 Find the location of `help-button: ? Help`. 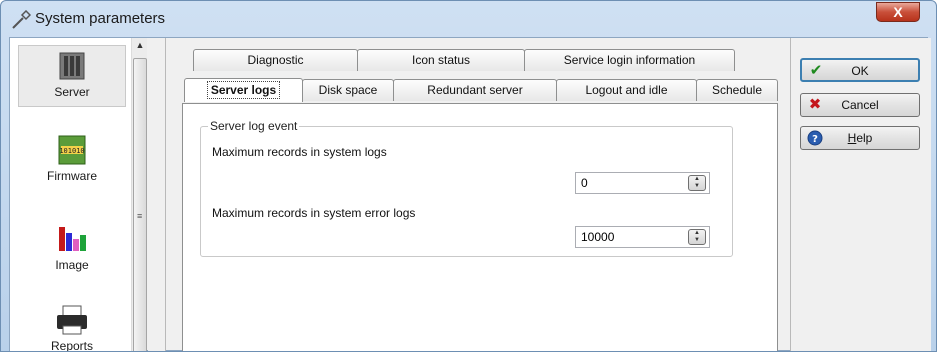

help-button: ? Help is located at coordinates (860, 138).